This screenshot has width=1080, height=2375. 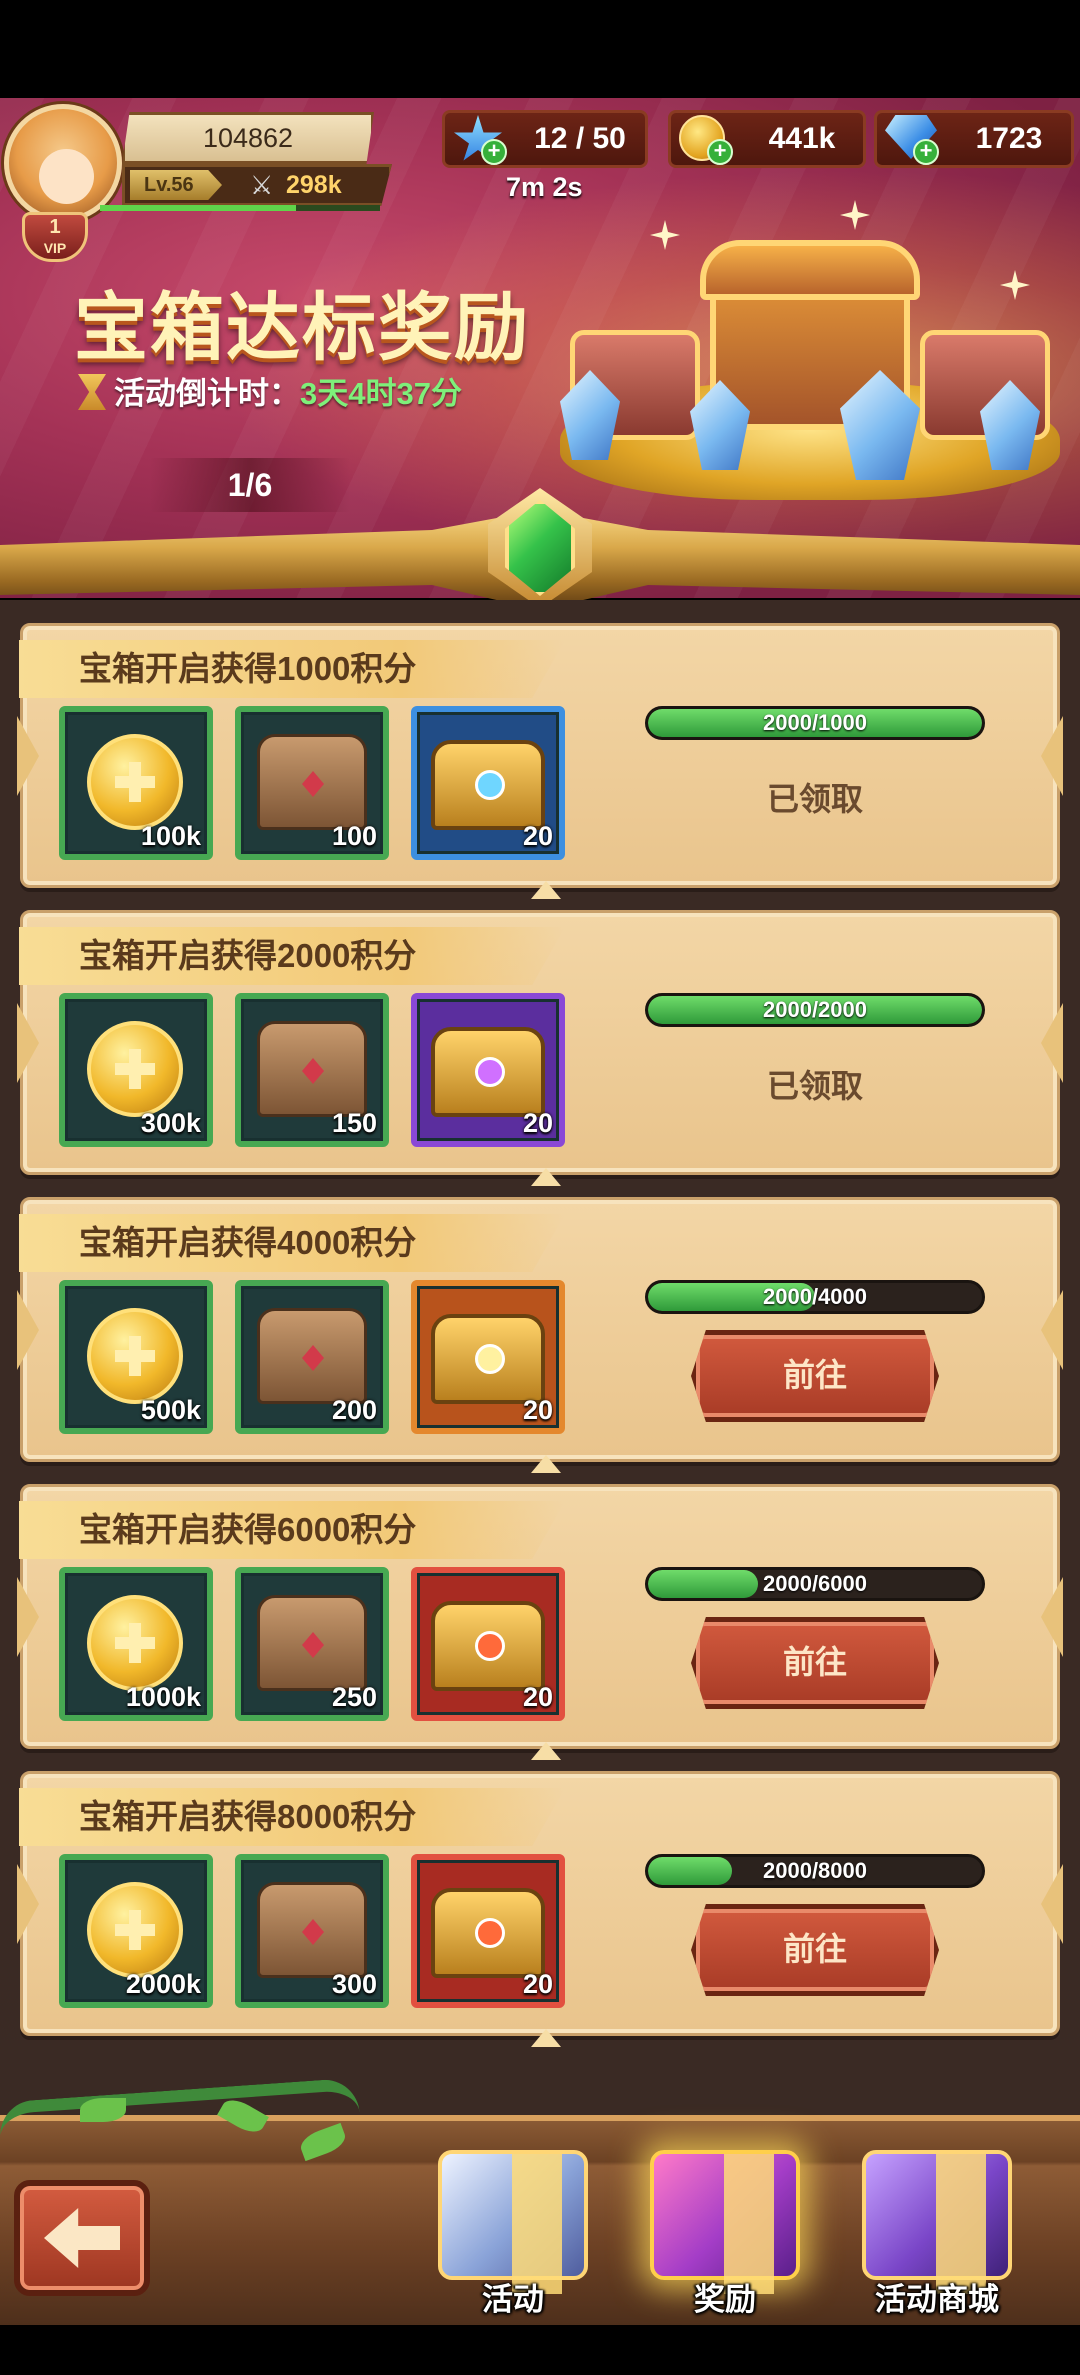 I want to click on vip-level: 1, so click(x=55, y=227).